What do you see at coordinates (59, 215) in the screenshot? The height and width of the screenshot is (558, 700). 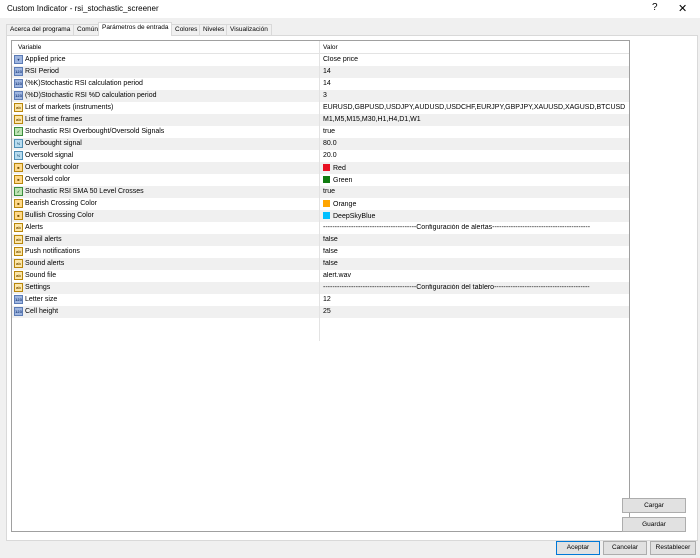 I see `parameter-name: Bullish Crossing Color` at bounding box center [59, 215].